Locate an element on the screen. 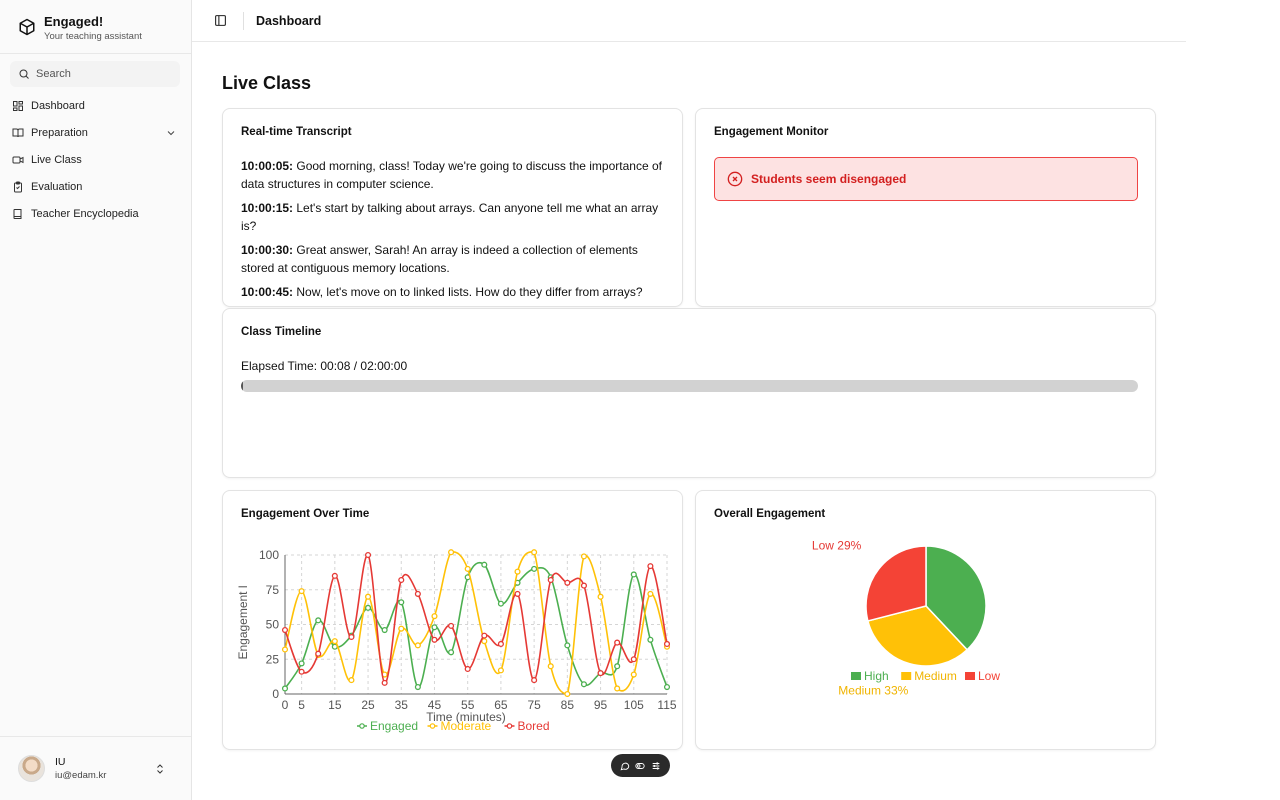  sidebar-toggle-icon is located at coordinates (220, 20).